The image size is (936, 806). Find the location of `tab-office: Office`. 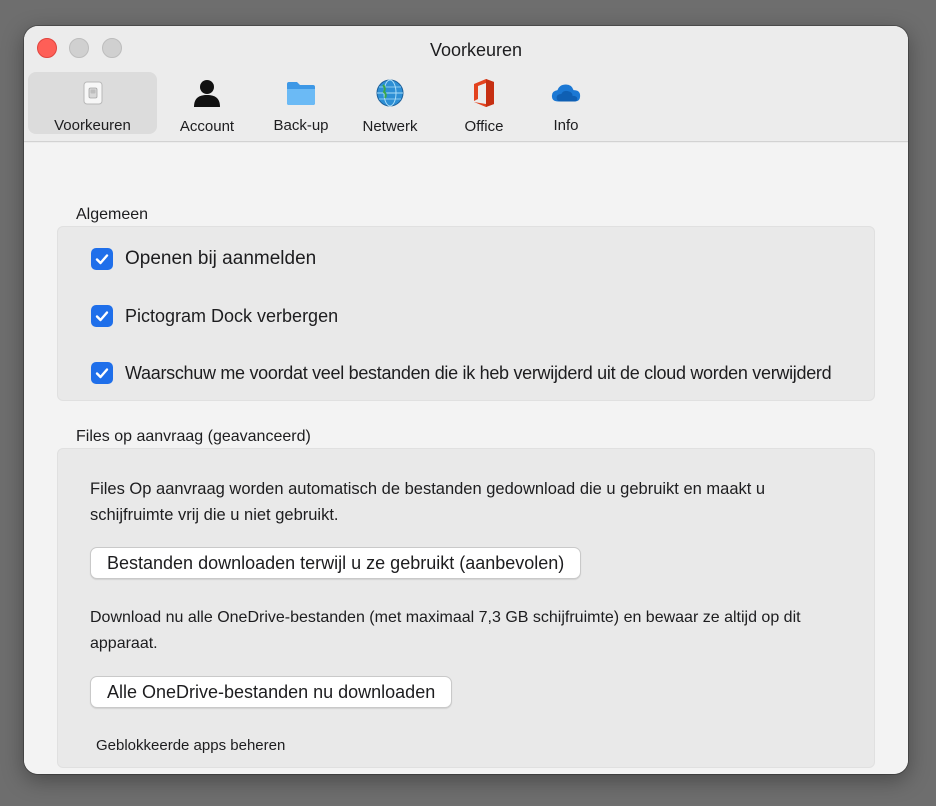

tab-office: Office is located at coordinates (484, 103).